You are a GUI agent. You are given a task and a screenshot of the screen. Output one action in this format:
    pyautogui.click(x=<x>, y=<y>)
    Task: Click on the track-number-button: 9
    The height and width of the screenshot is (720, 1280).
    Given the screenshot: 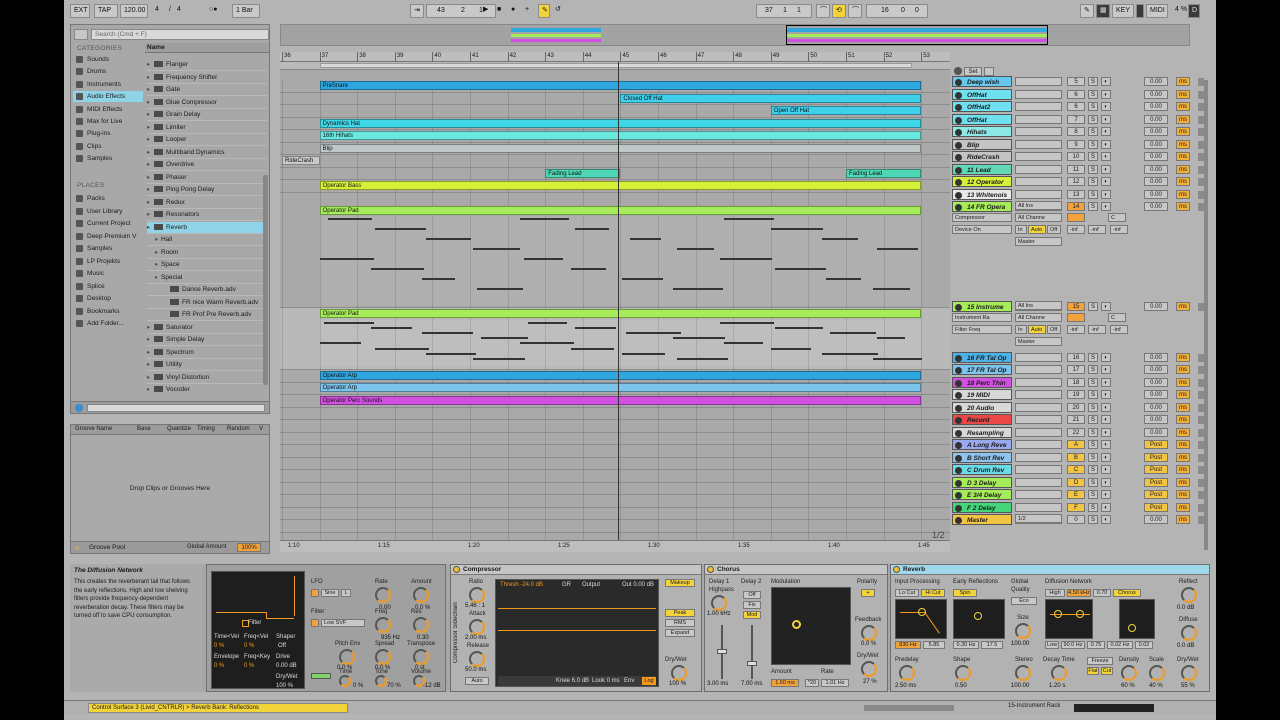 What is the action you would take?
    pyautogui.click(x=1076, y=144)
    